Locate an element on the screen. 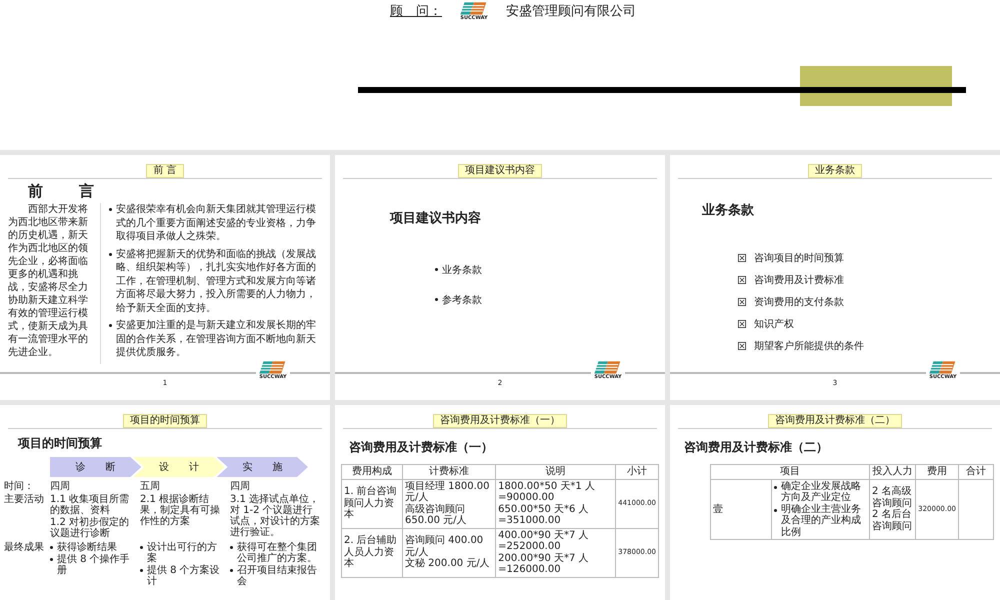 The height and width of the screenshot is (600, 1000). section-tag: 项目的时间预算 is located at coordinates (165, 421).